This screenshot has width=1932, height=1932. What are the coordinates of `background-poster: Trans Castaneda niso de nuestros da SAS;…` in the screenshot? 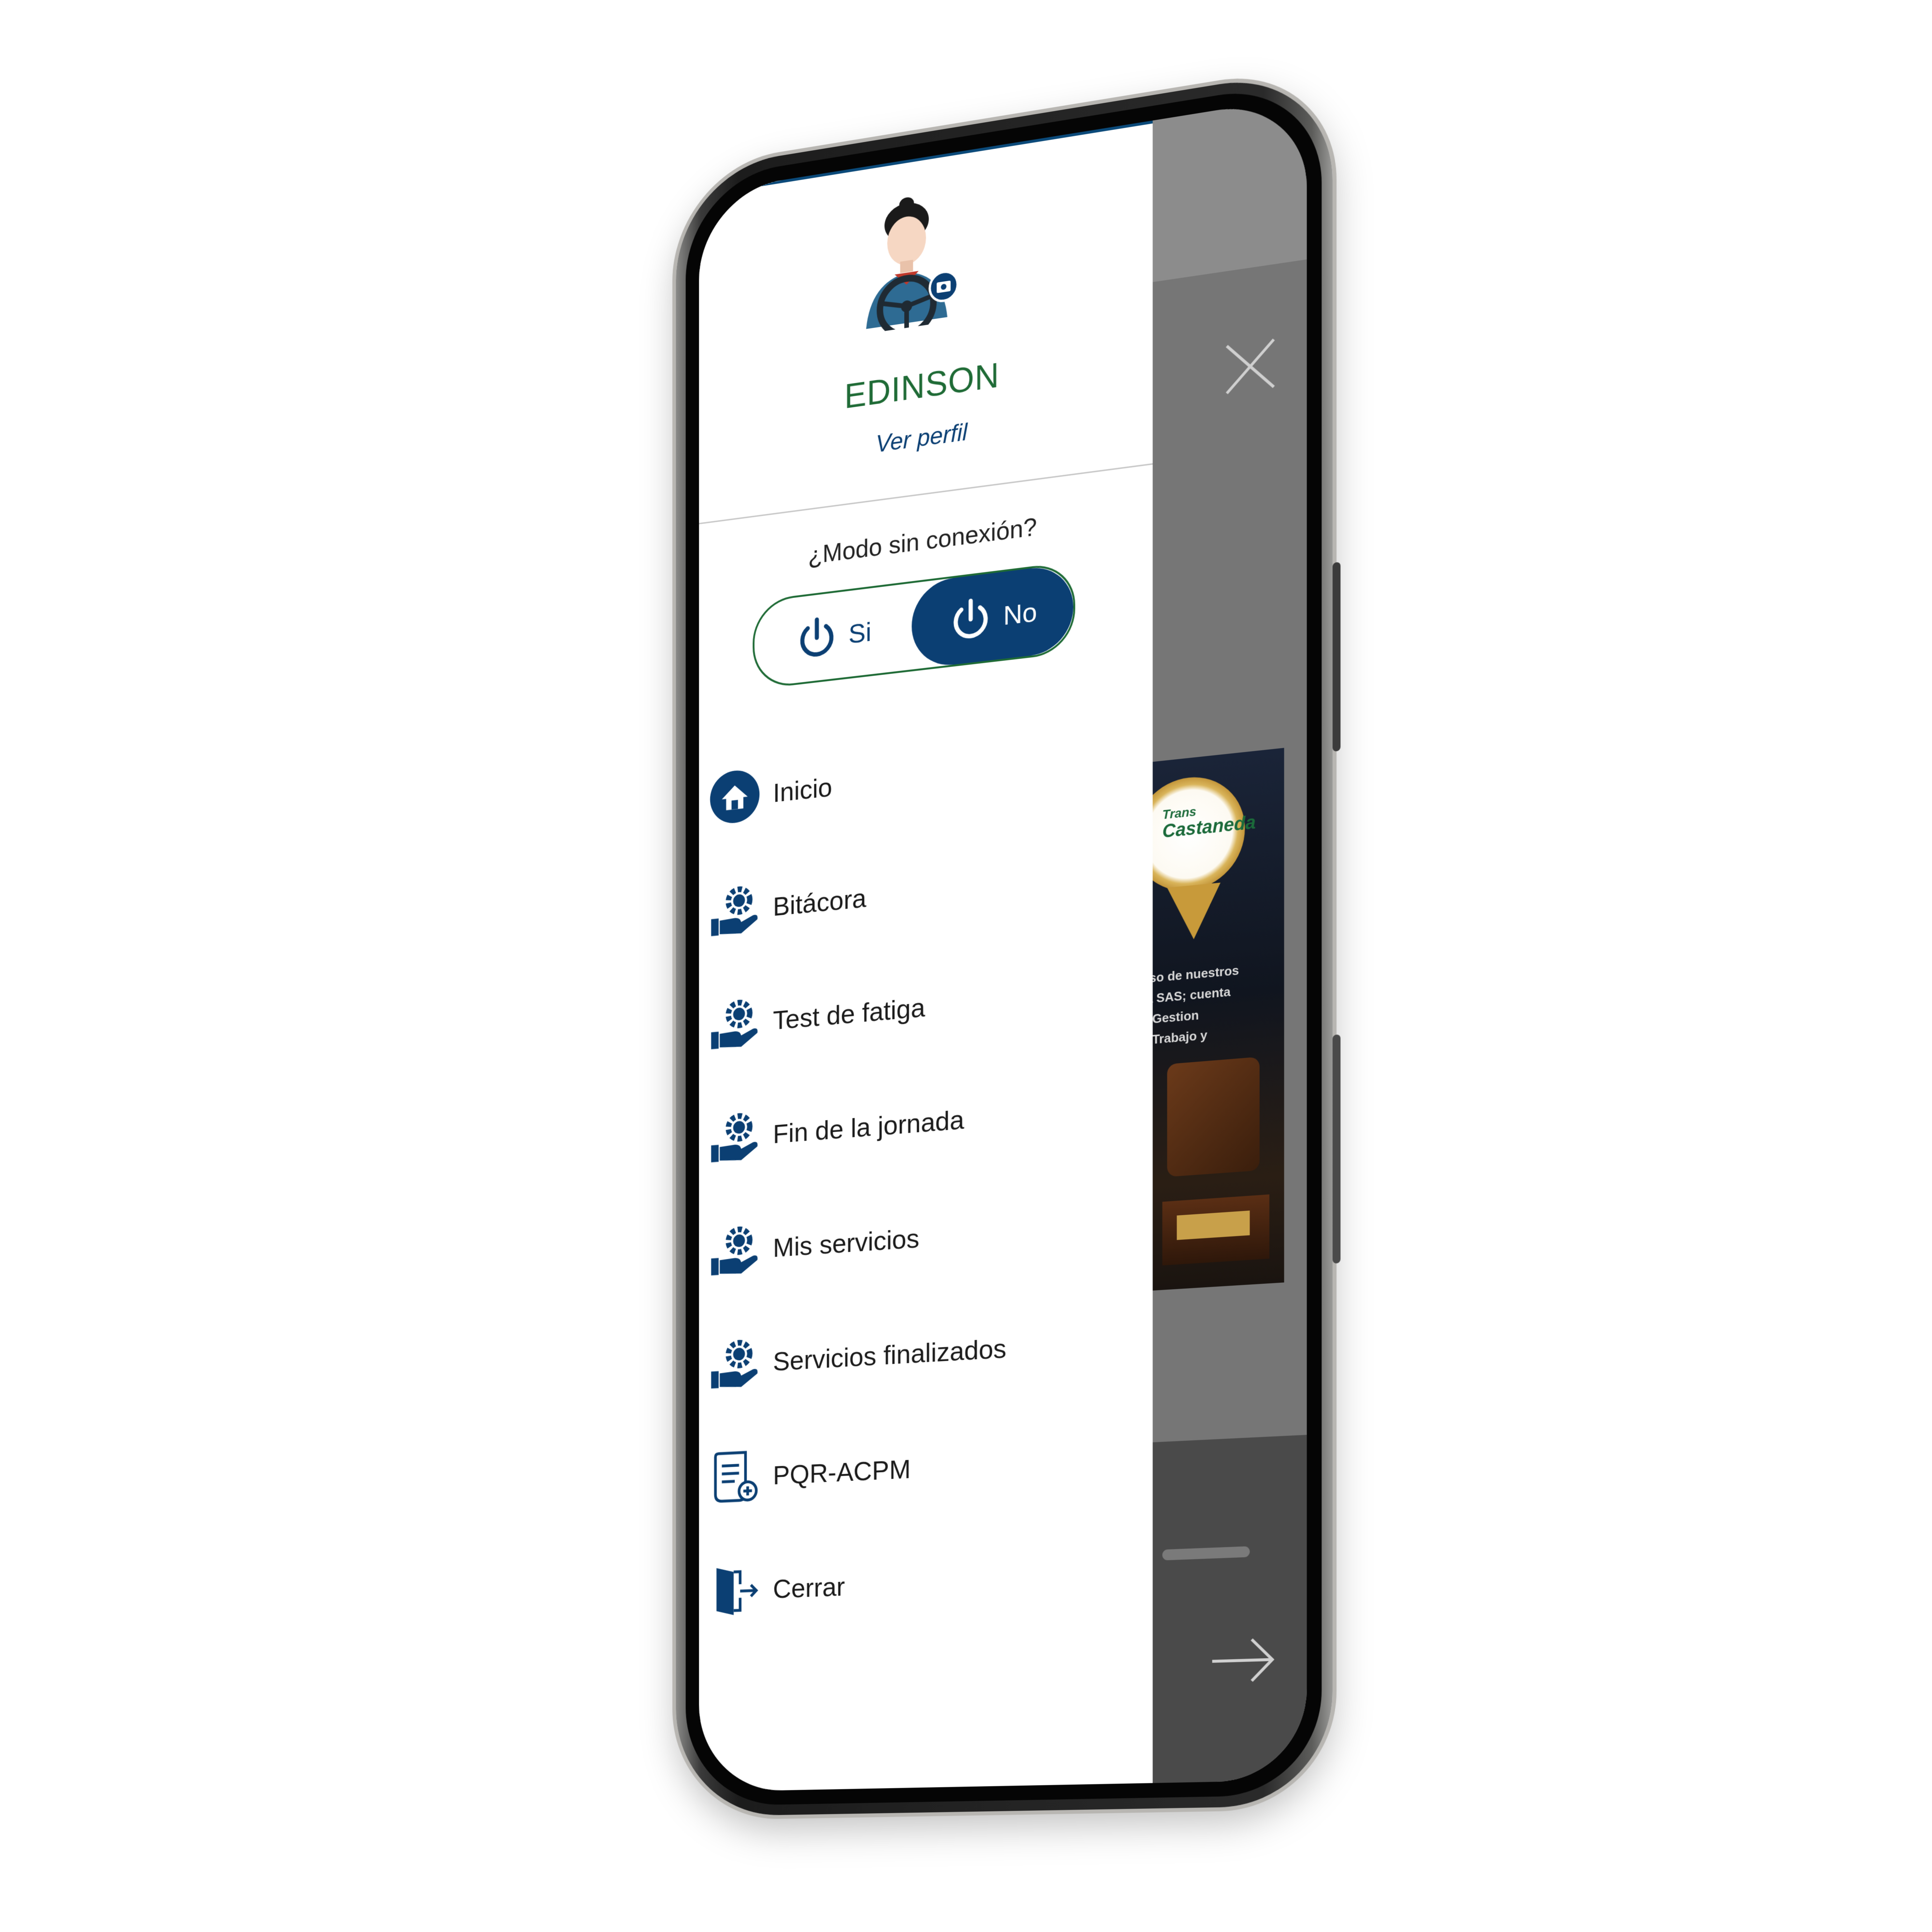 It's located at (1218, 1019).